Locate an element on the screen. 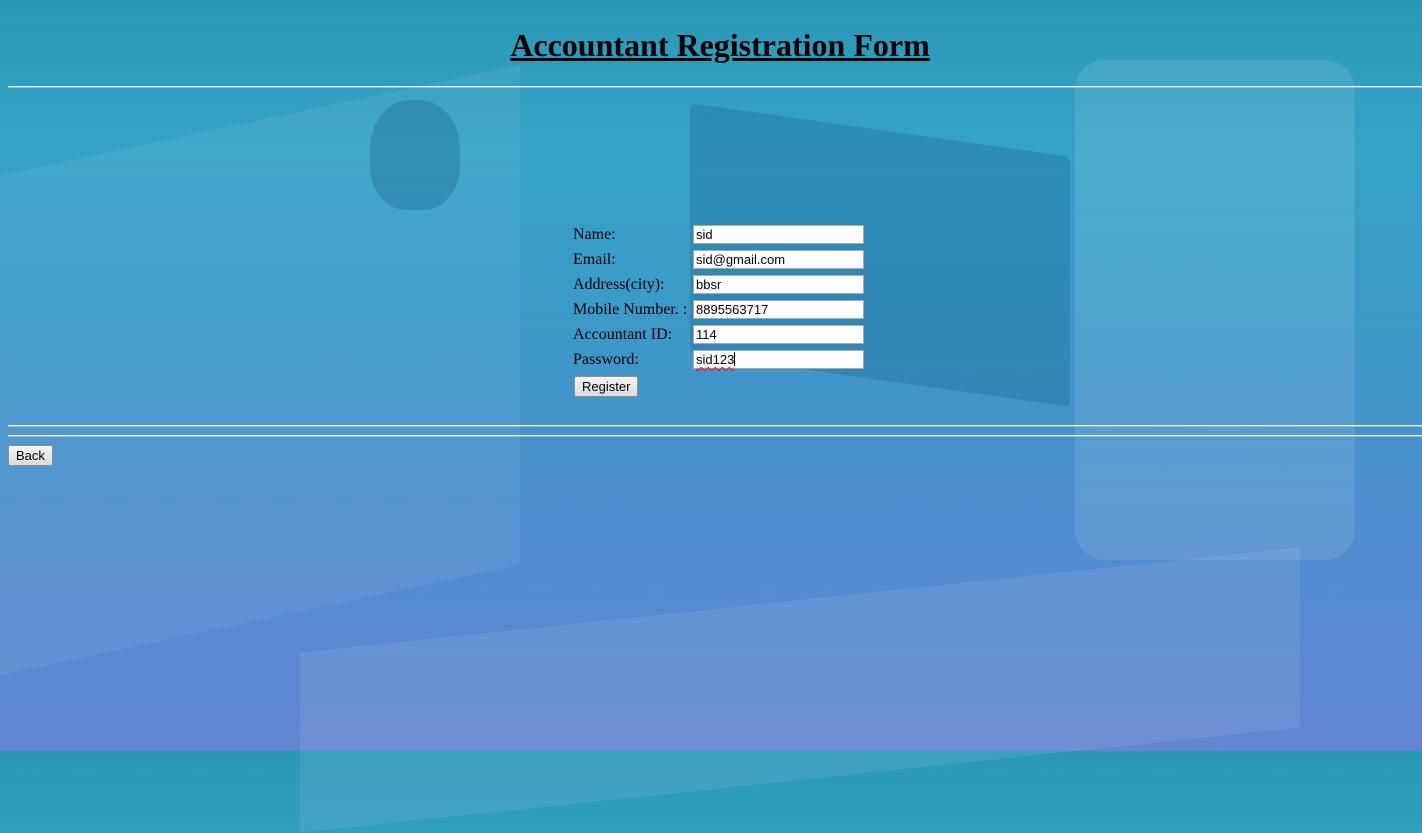 The width and height of the screenshot is (1422, 833). password-label: Password: is located at coordinates (606, 359).